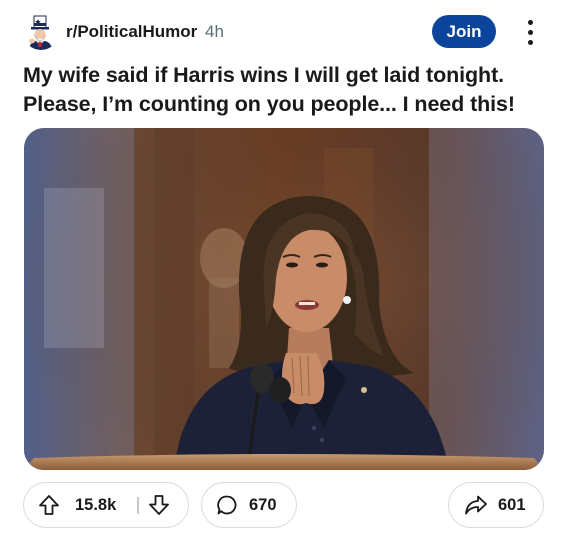 This screenshot has height=537, width=567. I want to click on vote-divider, so click(138, 505).